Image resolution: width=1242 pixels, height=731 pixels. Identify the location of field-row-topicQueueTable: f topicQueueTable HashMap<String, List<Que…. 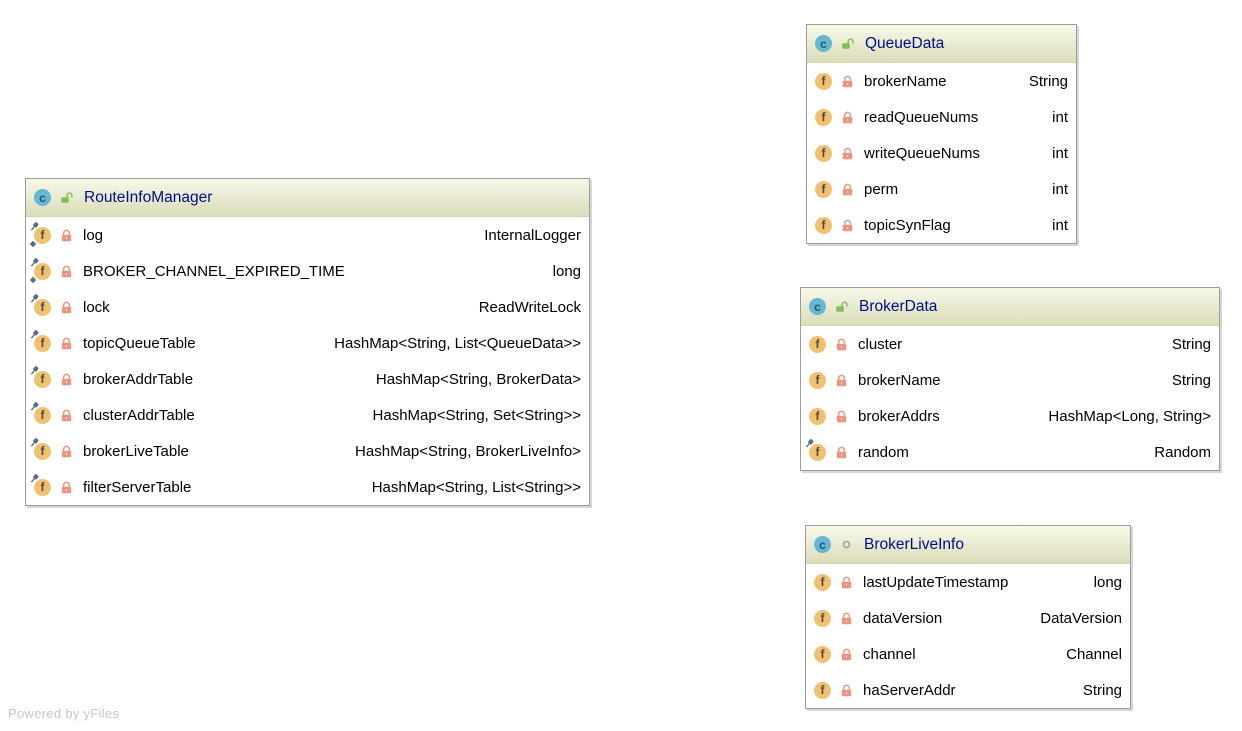
(307, 343).